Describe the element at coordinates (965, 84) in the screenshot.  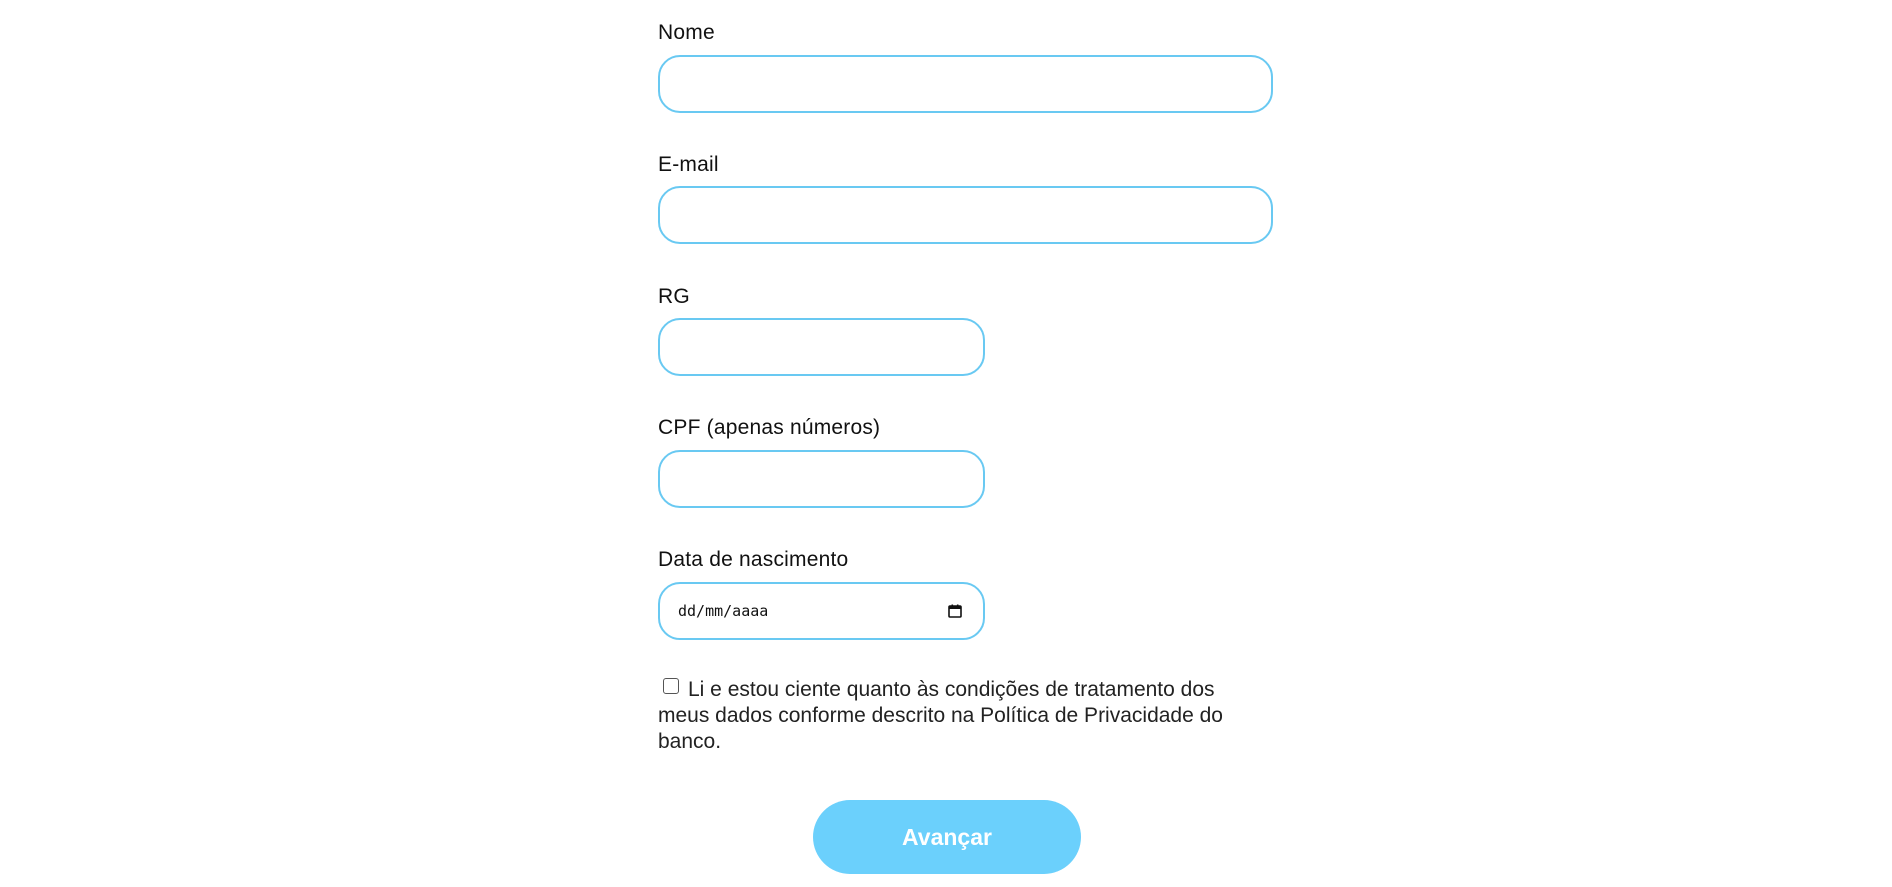
I see `nome-input` at that location.